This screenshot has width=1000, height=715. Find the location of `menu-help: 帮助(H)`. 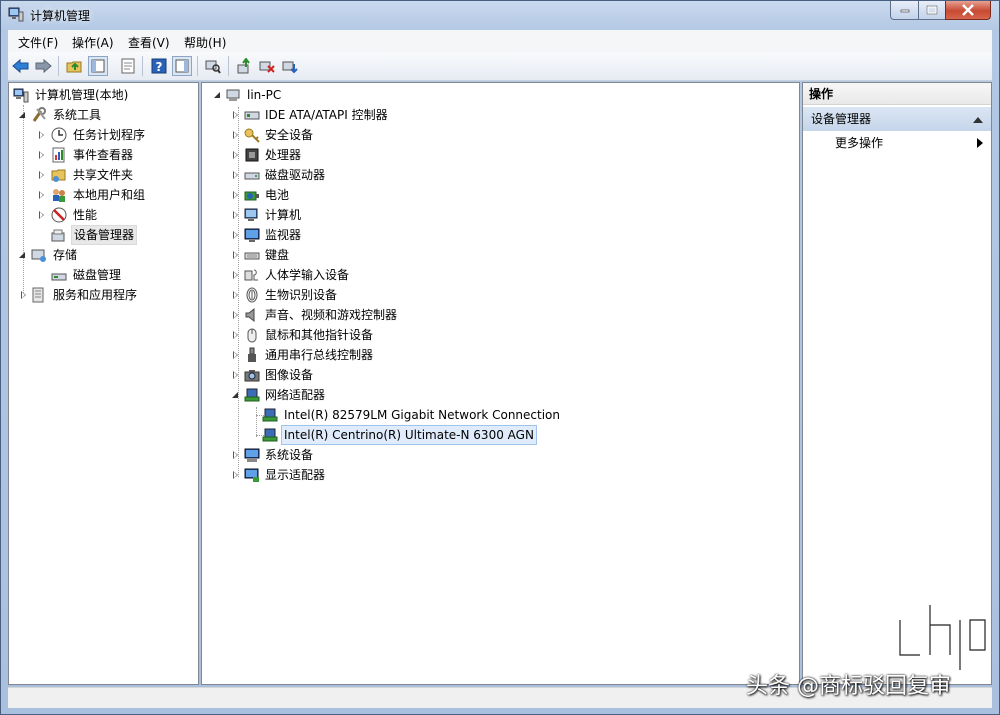

menu-help: 帮助(H) is located at coordinates (205, 42).